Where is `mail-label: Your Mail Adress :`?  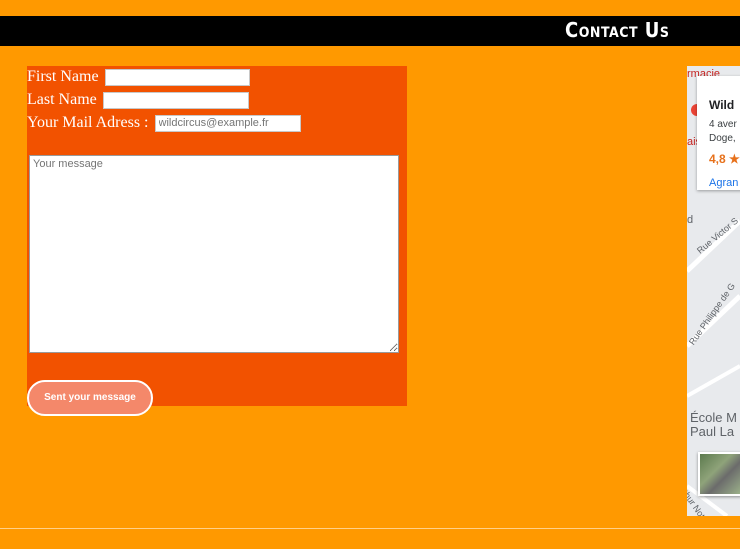
mail-label: Your Mail Adress : is located at coordinates (88, 122).